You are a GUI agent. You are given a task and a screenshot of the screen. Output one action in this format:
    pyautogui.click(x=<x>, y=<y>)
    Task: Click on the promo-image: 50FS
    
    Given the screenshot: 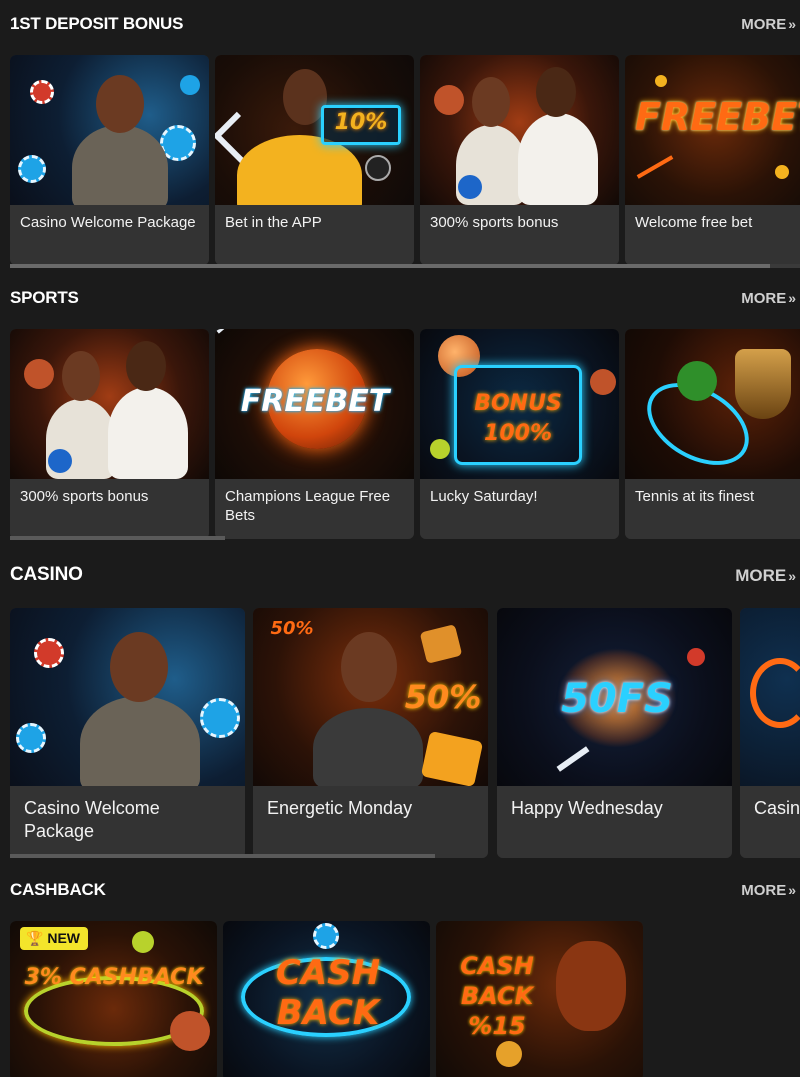 What is the action you would take?
    pyautogui.click(x=614, y=697)
    